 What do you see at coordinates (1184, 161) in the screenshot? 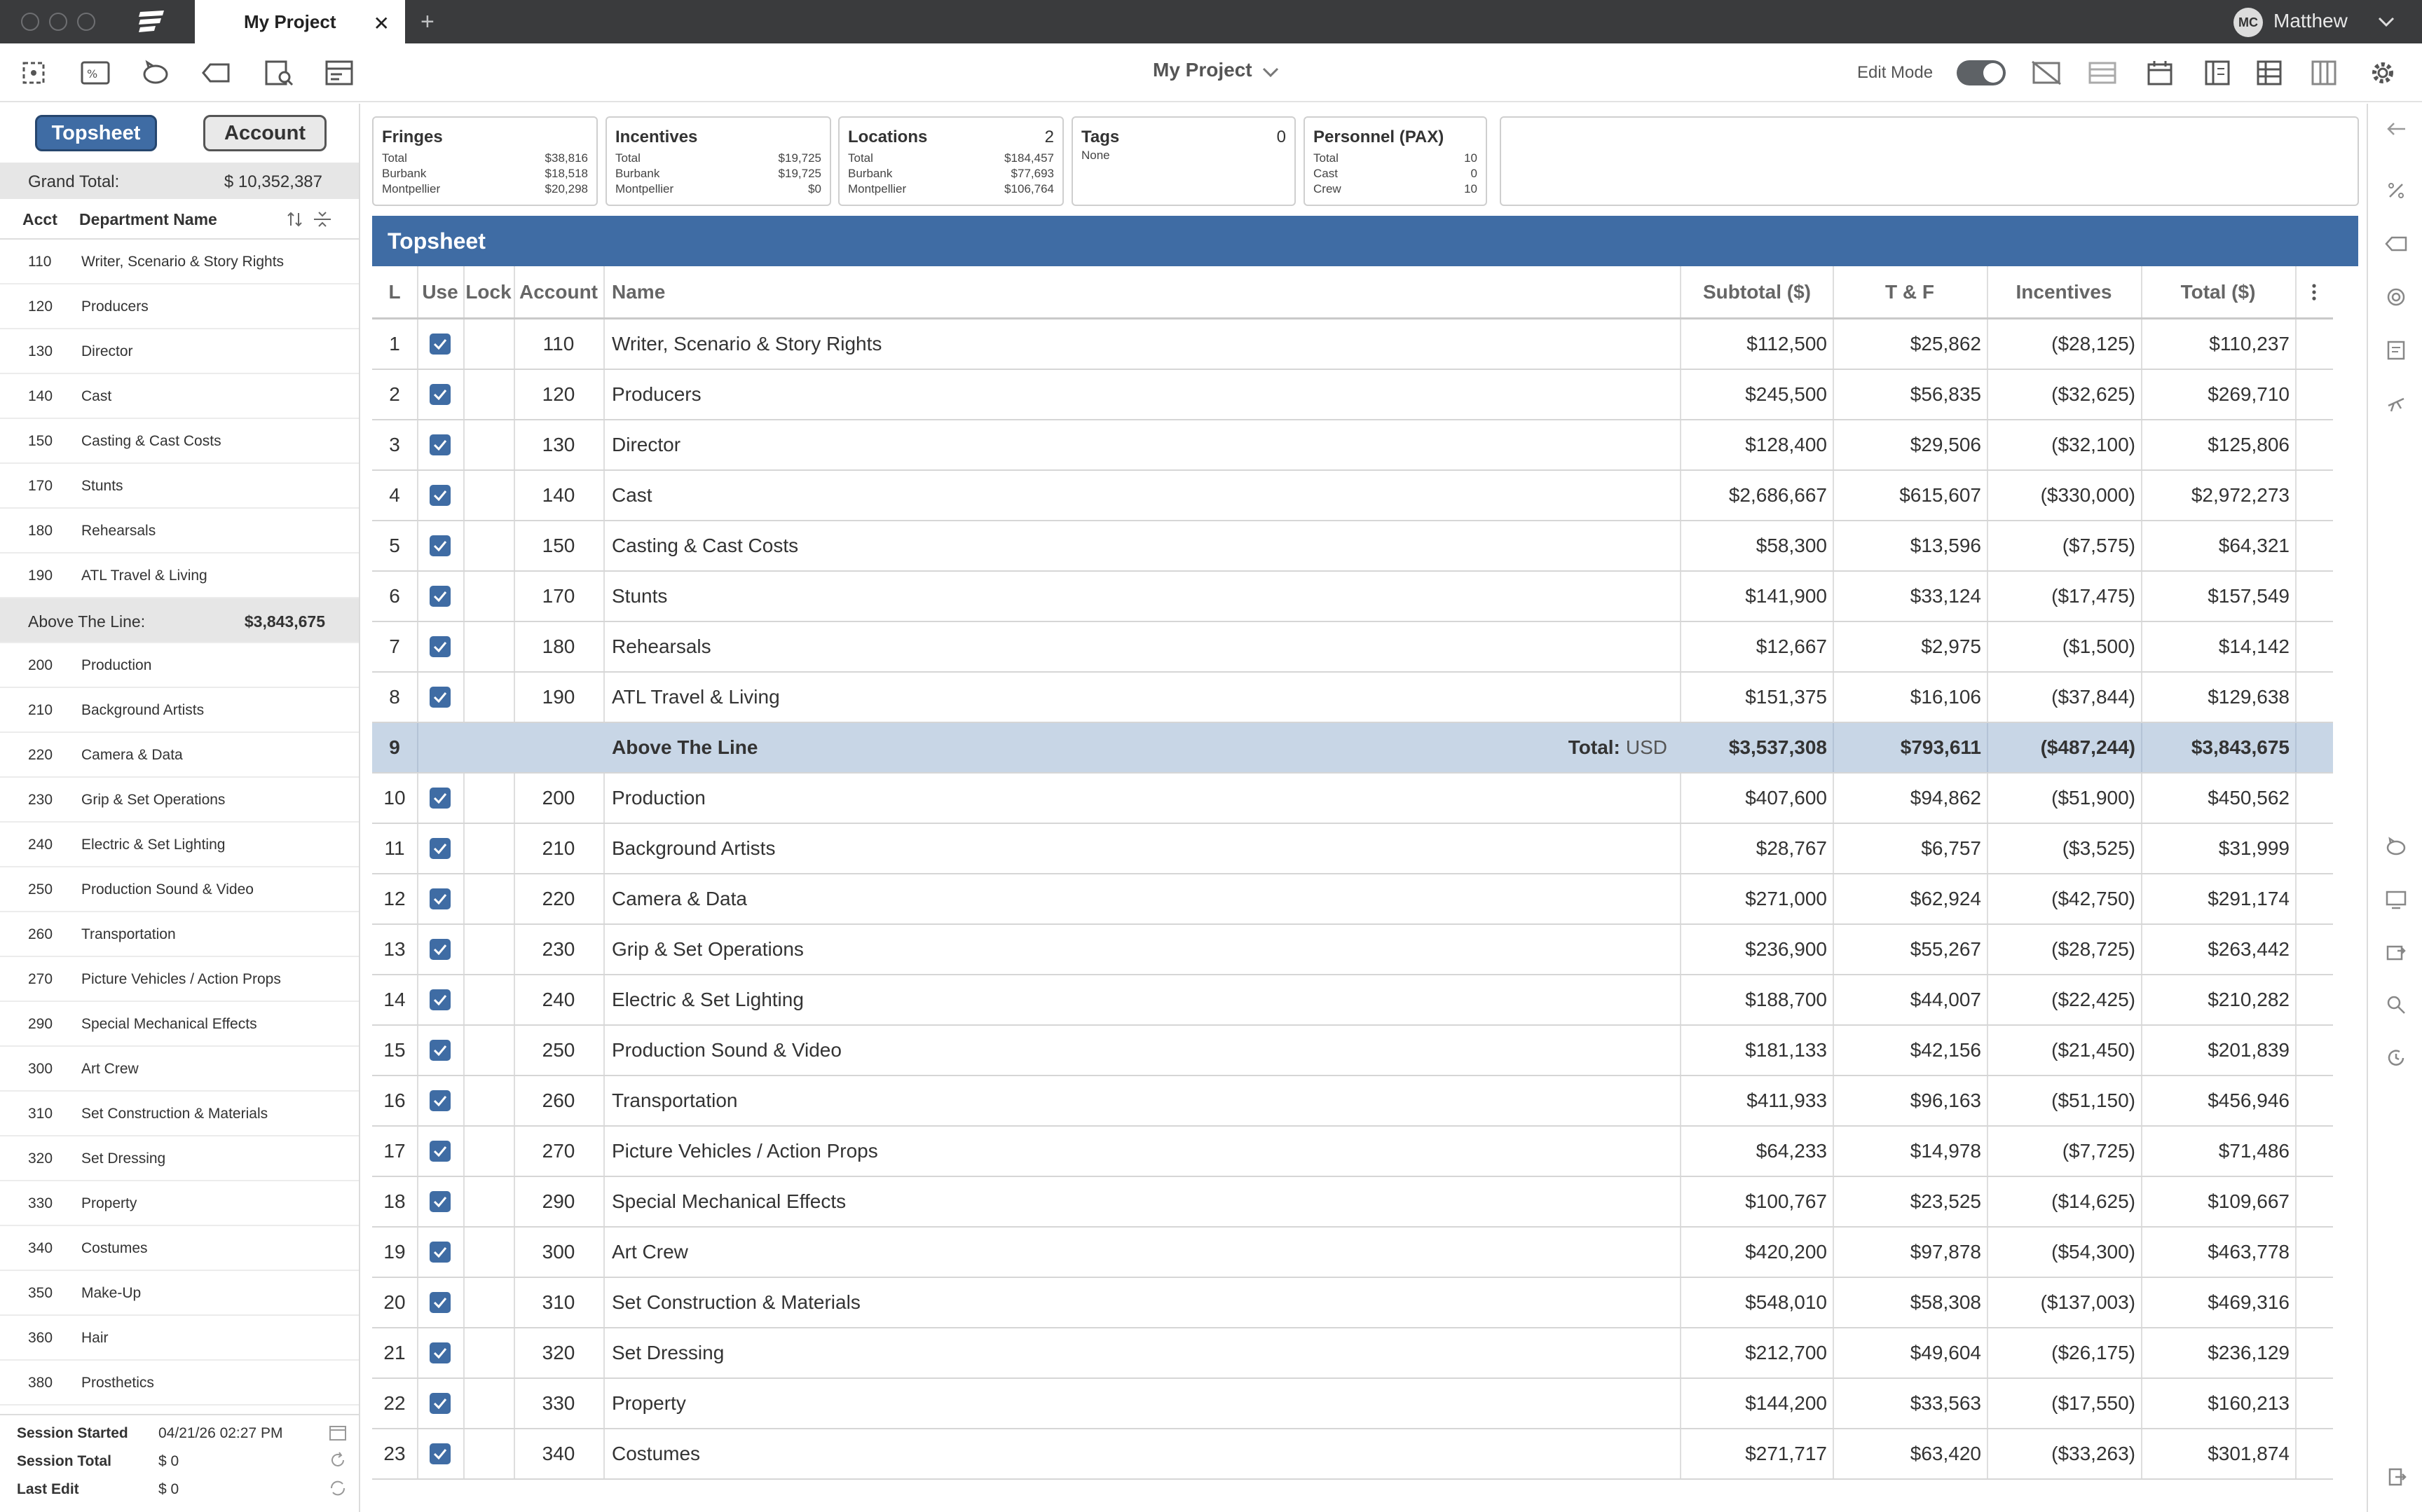
I see `tags-card: Tags 0 None` at bounding box center [1184, 161].